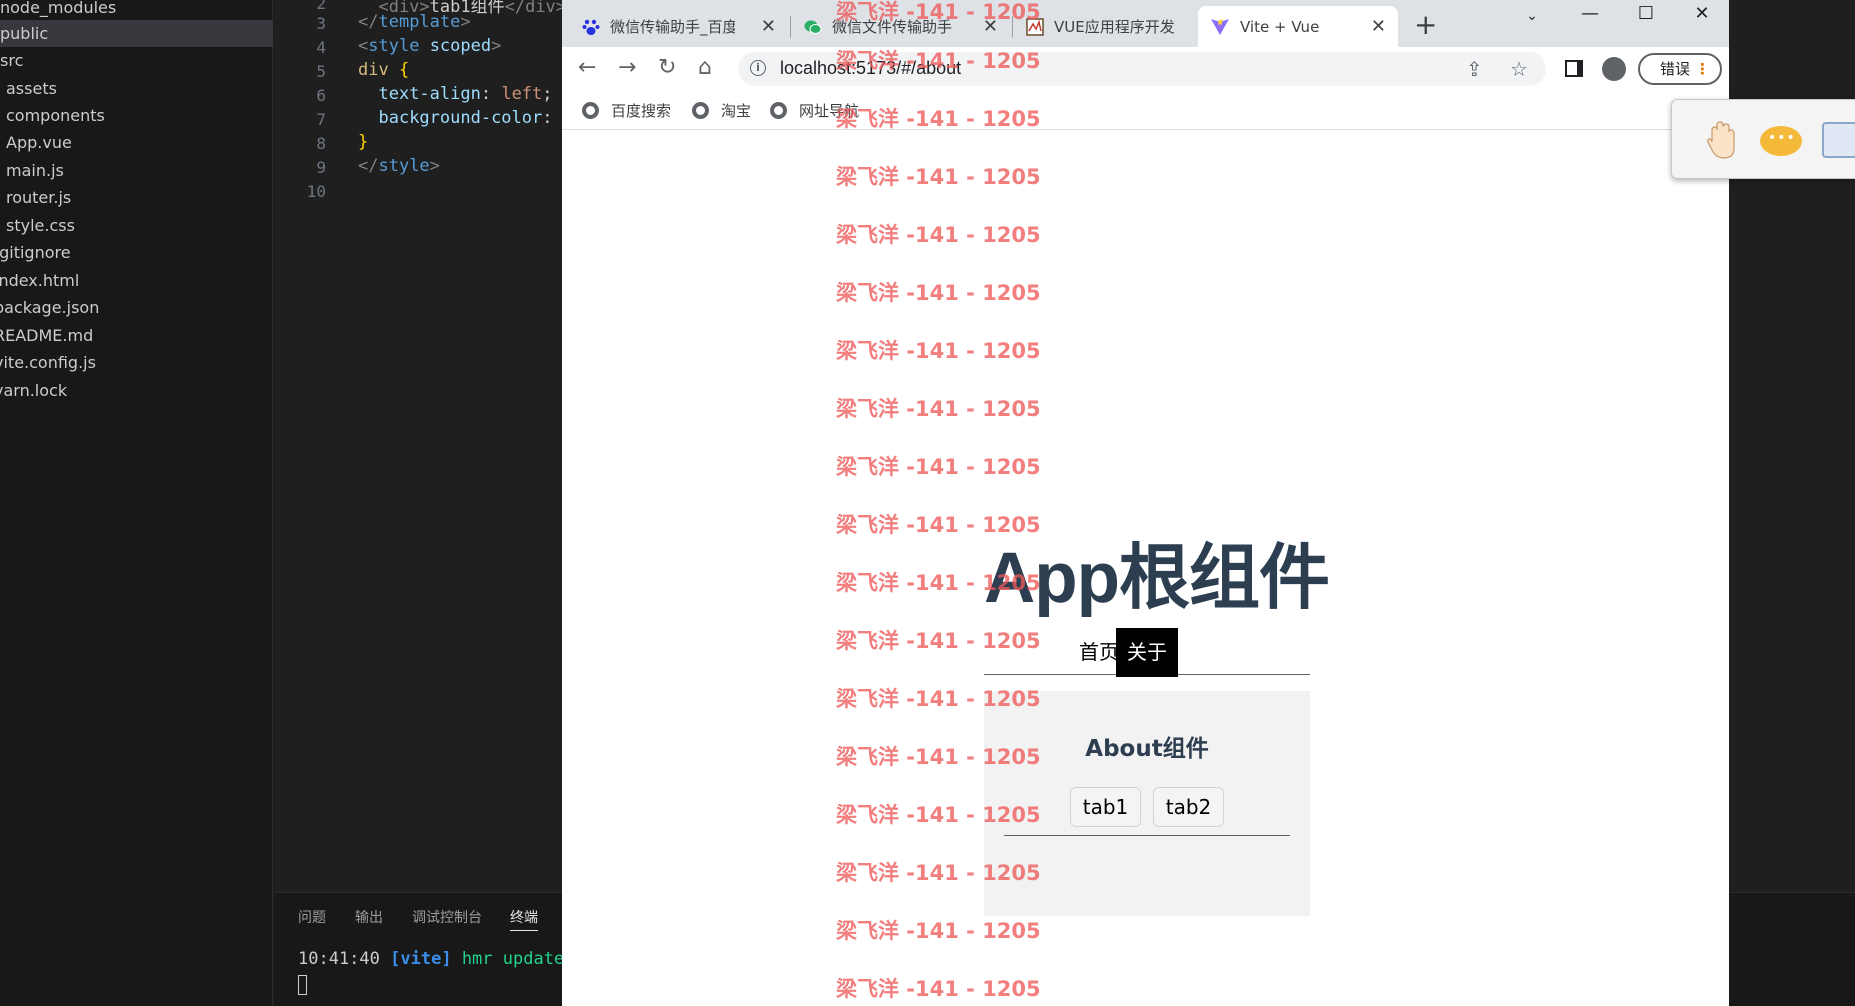 The image size is (1855, 1006). Describe the element at coordinates (384, 70) in the screenshot. I see `code-line: div {` at that location.